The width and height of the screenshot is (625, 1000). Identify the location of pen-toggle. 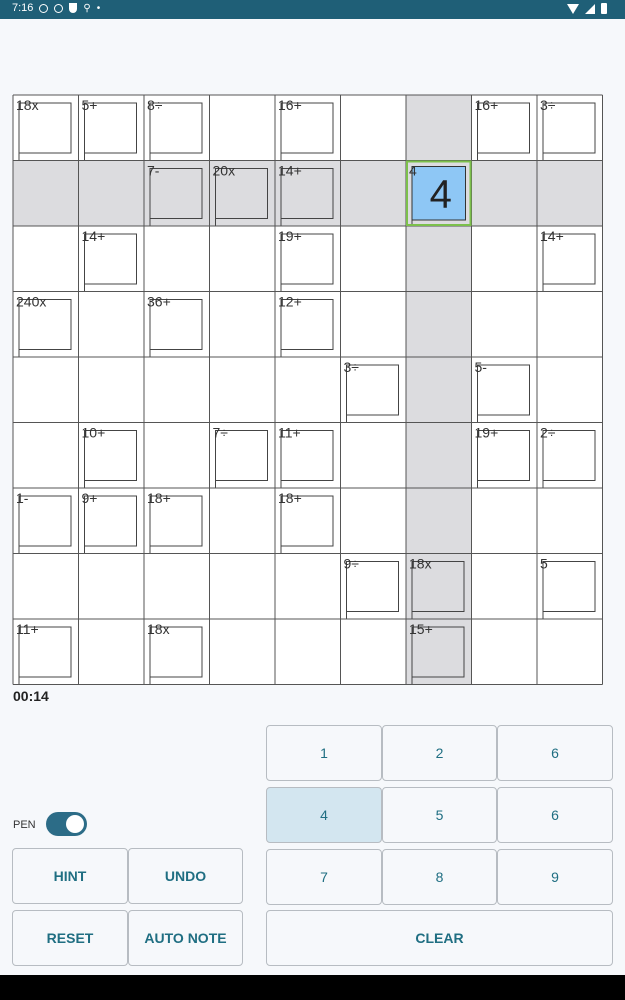
(66, 824).